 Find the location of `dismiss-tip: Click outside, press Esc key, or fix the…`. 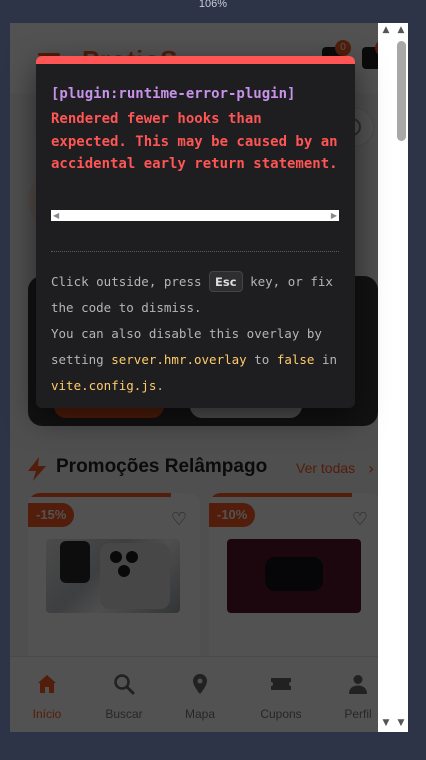

dismiss-tip: Click outside, press Esc key, or fix the… is located at coordinates (197, 334).